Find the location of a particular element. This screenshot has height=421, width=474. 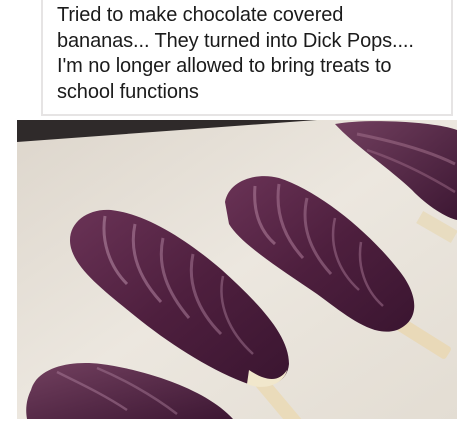

caption-border-left is located at coordinates (42, 58).